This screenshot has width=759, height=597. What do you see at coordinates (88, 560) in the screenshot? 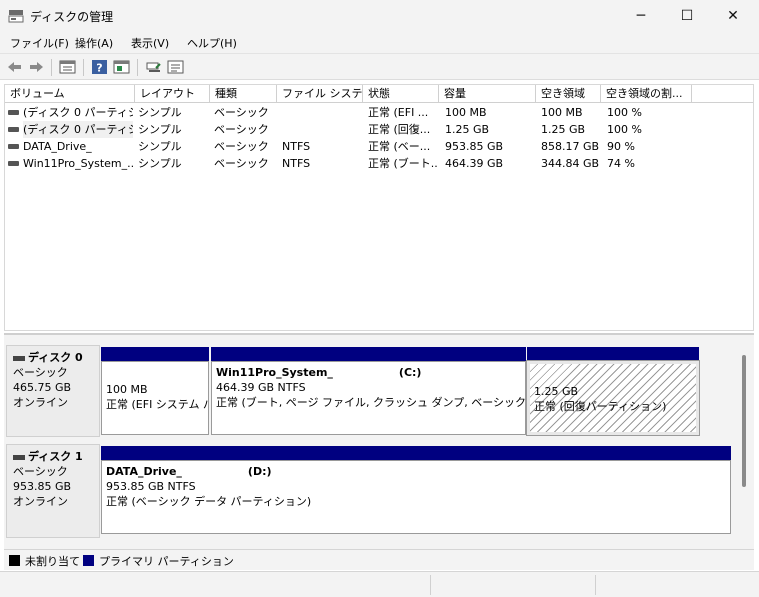
I see `primary-partition-swatch` at bounding box center [88, 560].